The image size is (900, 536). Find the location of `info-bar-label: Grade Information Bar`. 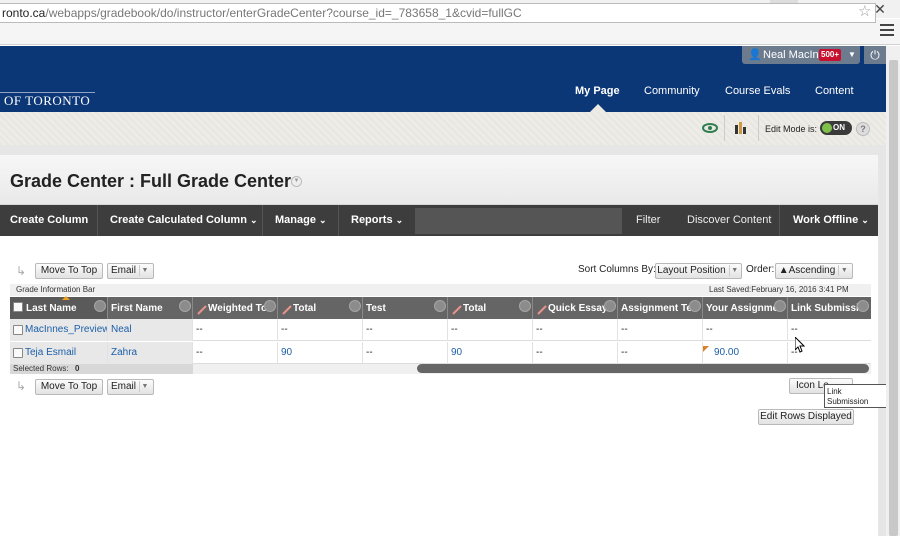

info-bar-label: Grade Information Bar is located at coordinates (56, 289).